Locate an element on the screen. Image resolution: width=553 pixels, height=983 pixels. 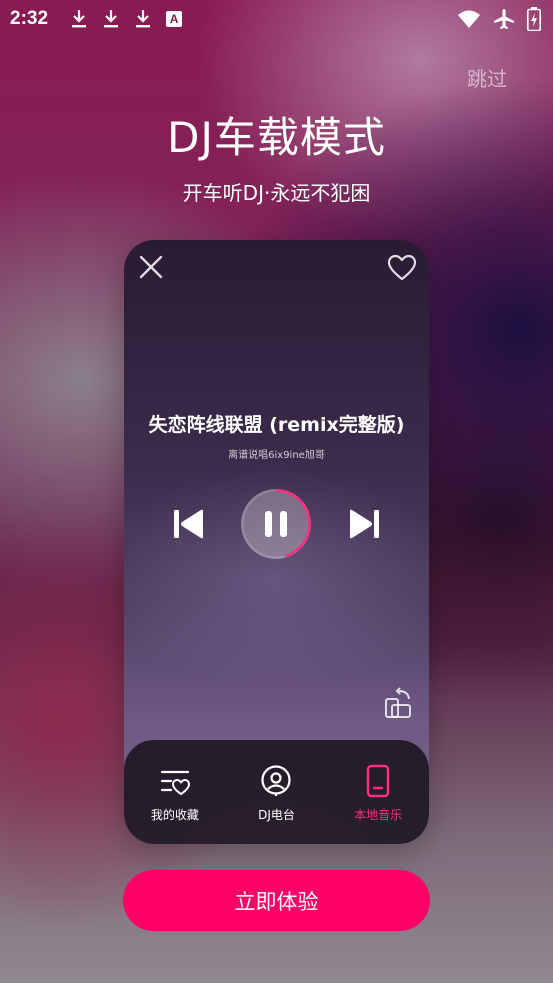
heart-icon is located at coordinates (402, 268).